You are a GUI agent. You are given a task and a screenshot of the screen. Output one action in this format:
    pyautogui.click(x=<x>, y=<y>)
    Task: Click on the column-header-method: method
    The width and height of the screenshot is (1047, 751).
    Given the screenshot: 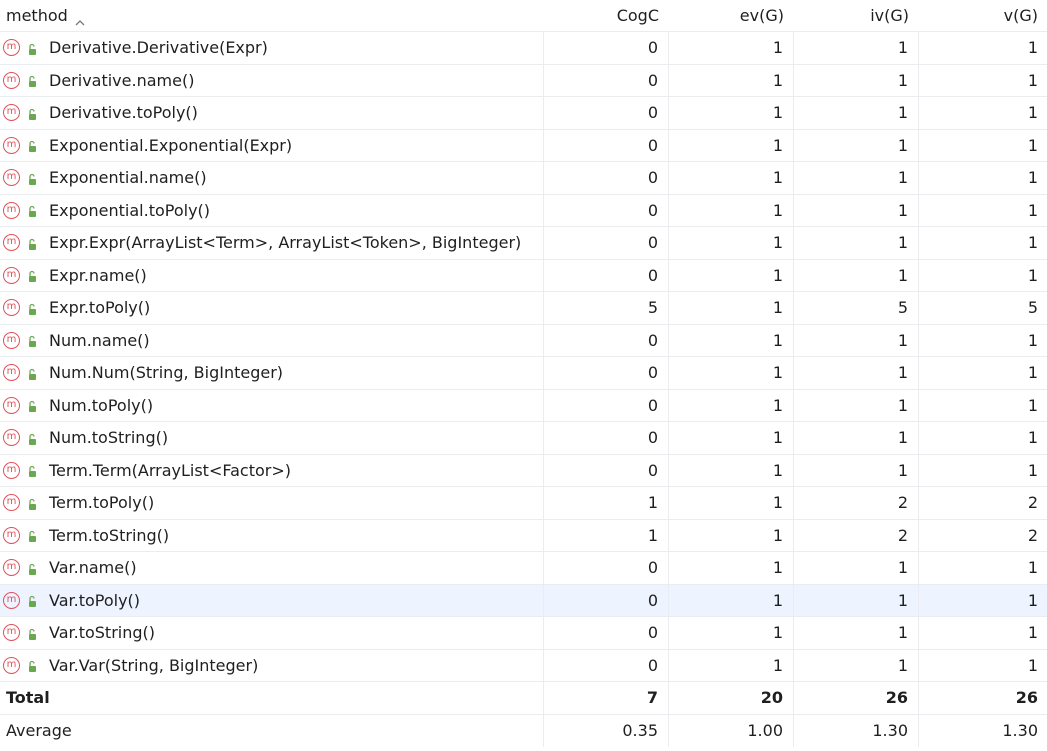 What is the action you would take?
    pyautogui.click(x=272, y=15)
    